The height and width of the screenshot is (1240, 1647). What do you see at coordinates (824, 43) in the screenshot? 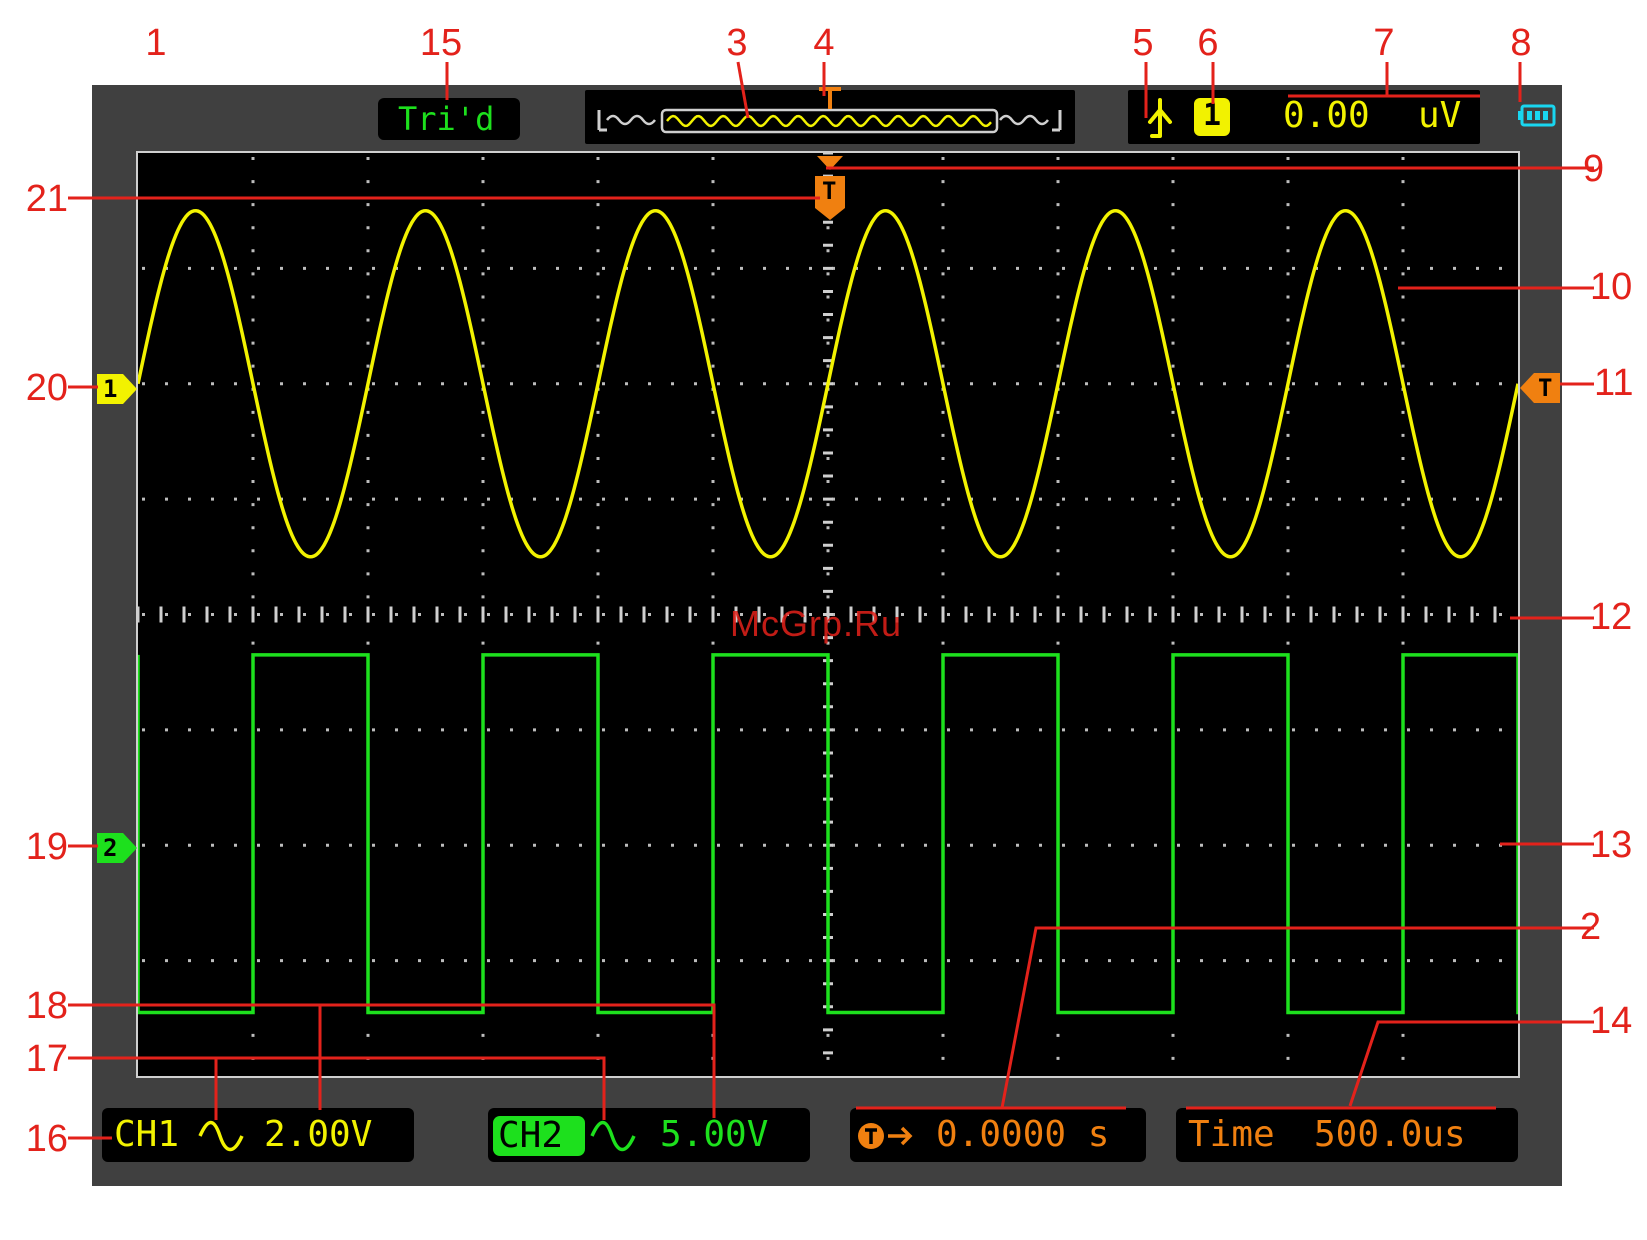
I see `callout-4: 4` at bounding box center [824, 43].